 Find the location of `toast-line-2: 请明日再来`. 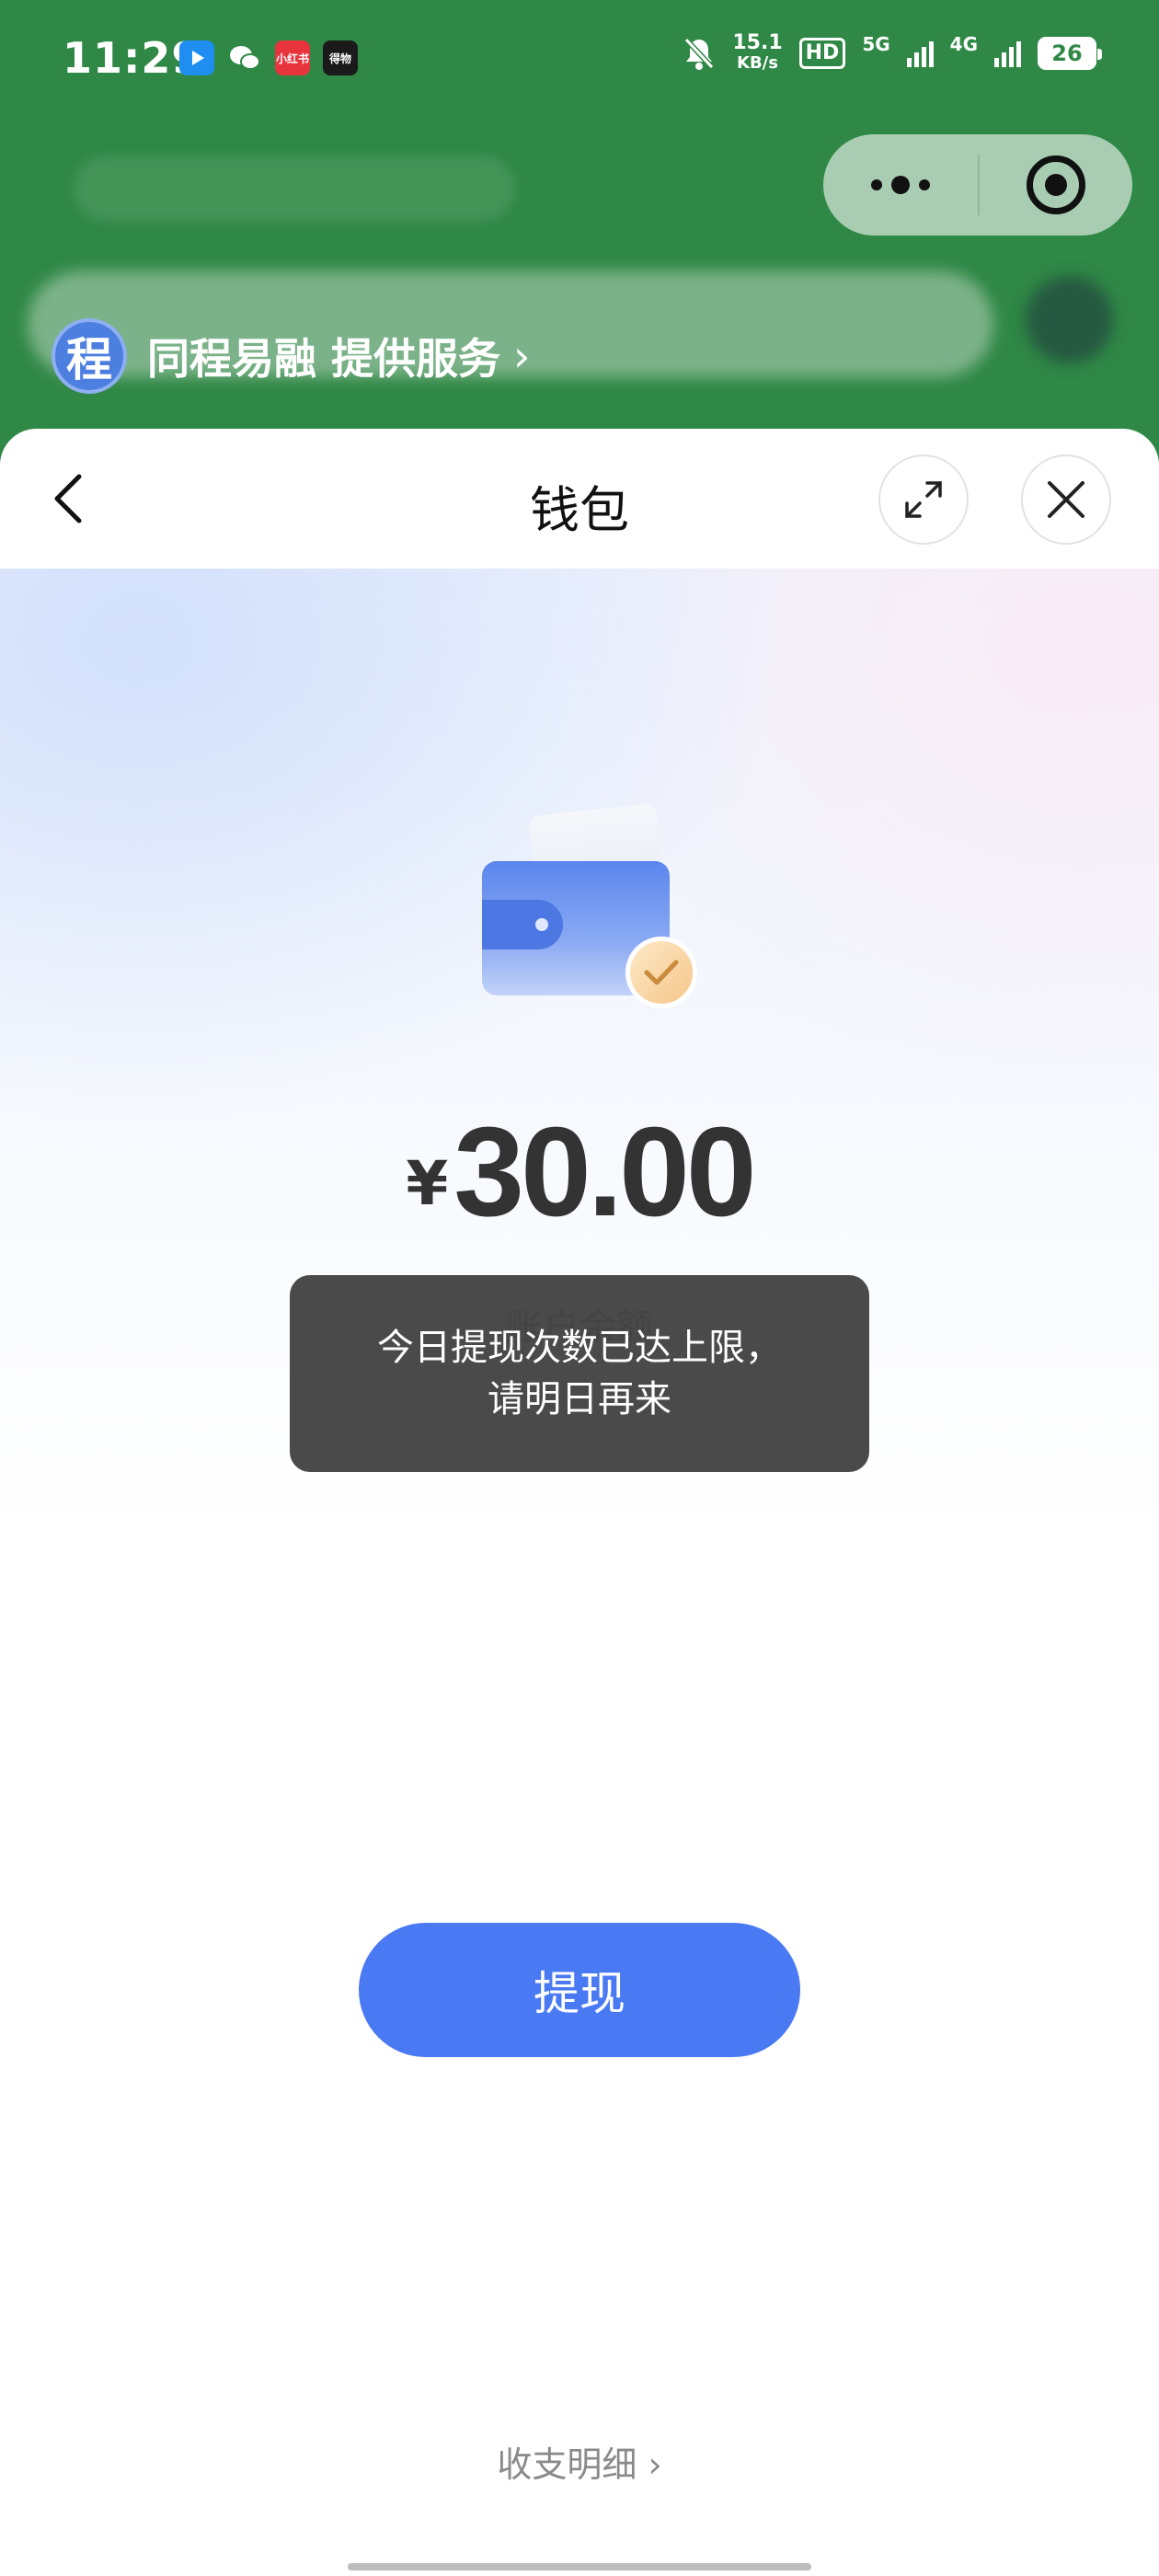

toast-line-2: 请明日再来 is located at coordinates (579, 1399).